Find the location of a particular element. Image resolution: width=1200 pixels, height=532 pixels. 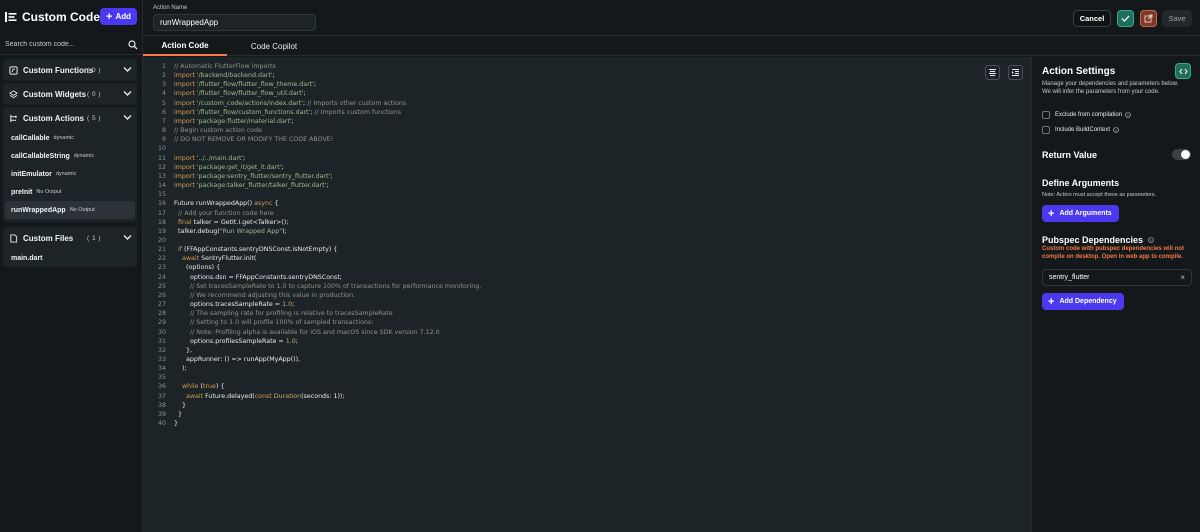

code-line: 36 while (true) { is located at coordinates (316, 386).